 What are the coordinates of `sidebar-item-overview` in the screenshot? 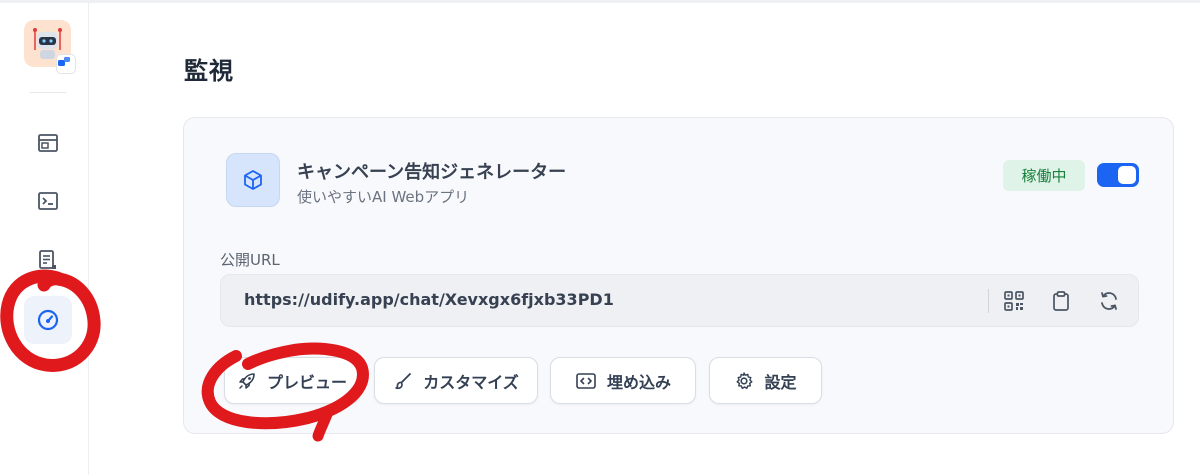 It's located at (48, 143).